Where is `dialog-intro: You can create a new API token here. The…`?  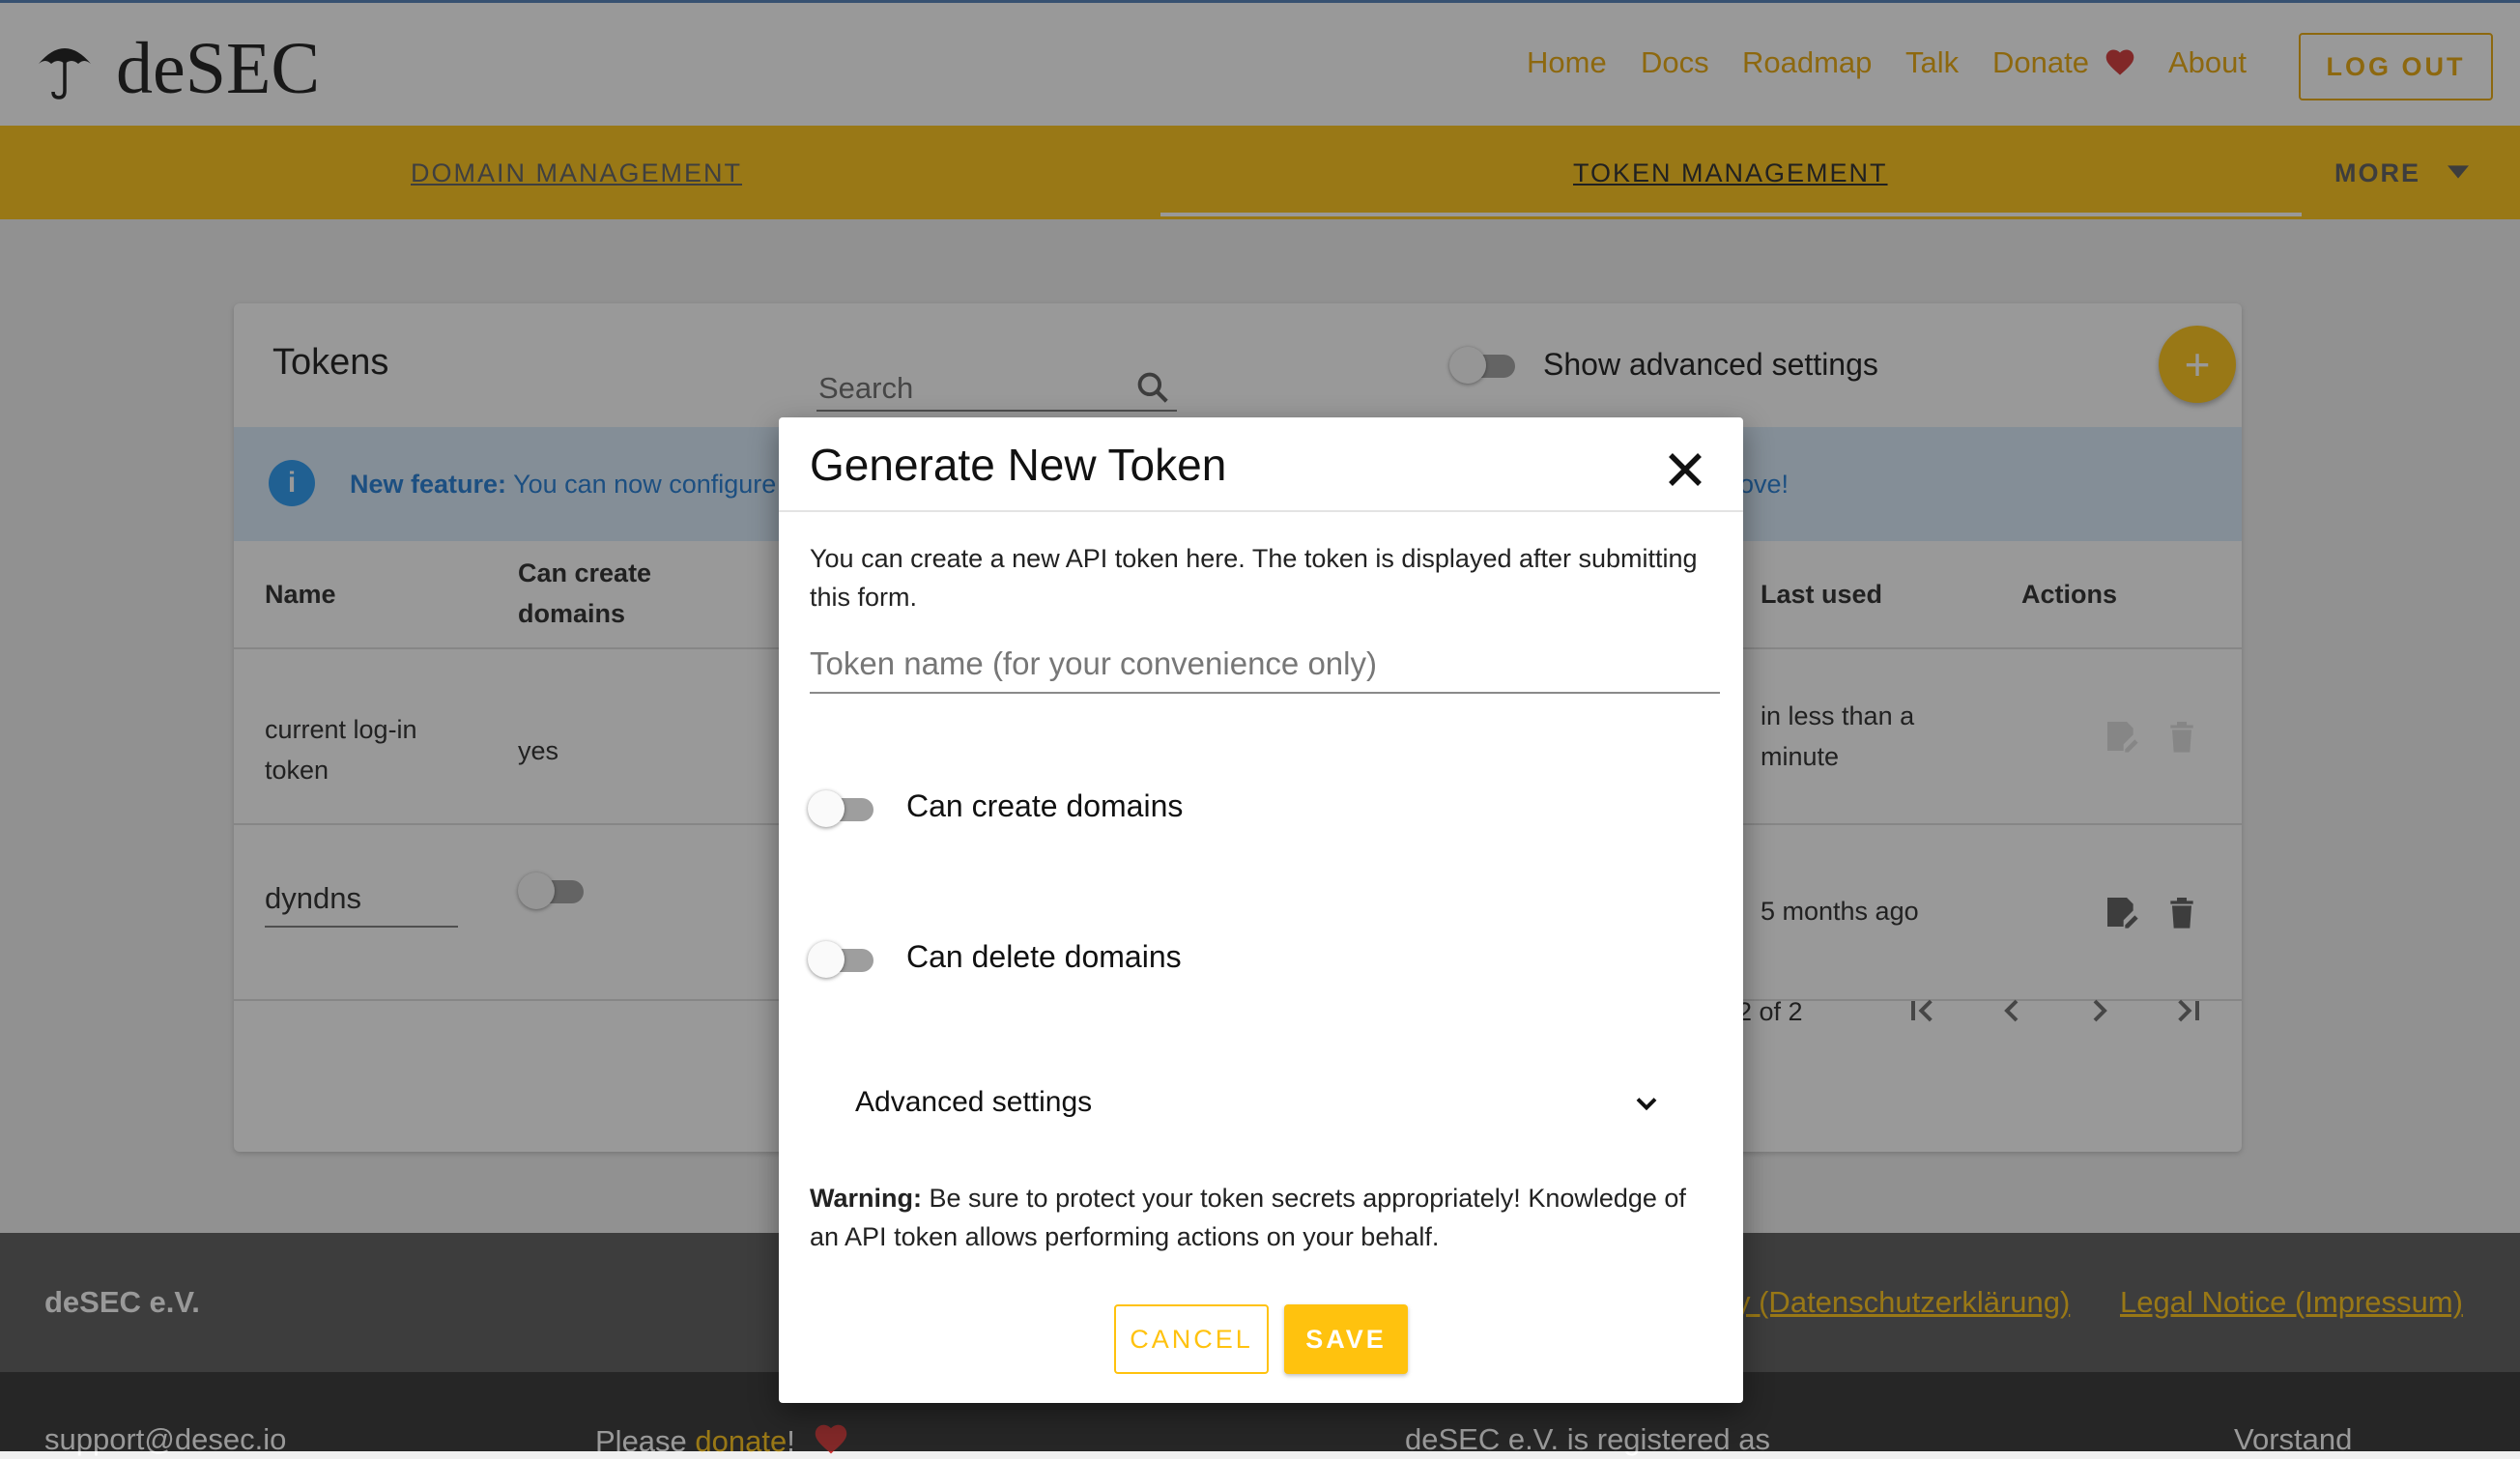 dialog-intro: You can create a new API token here. The… is located at coordinates (1254, 578).